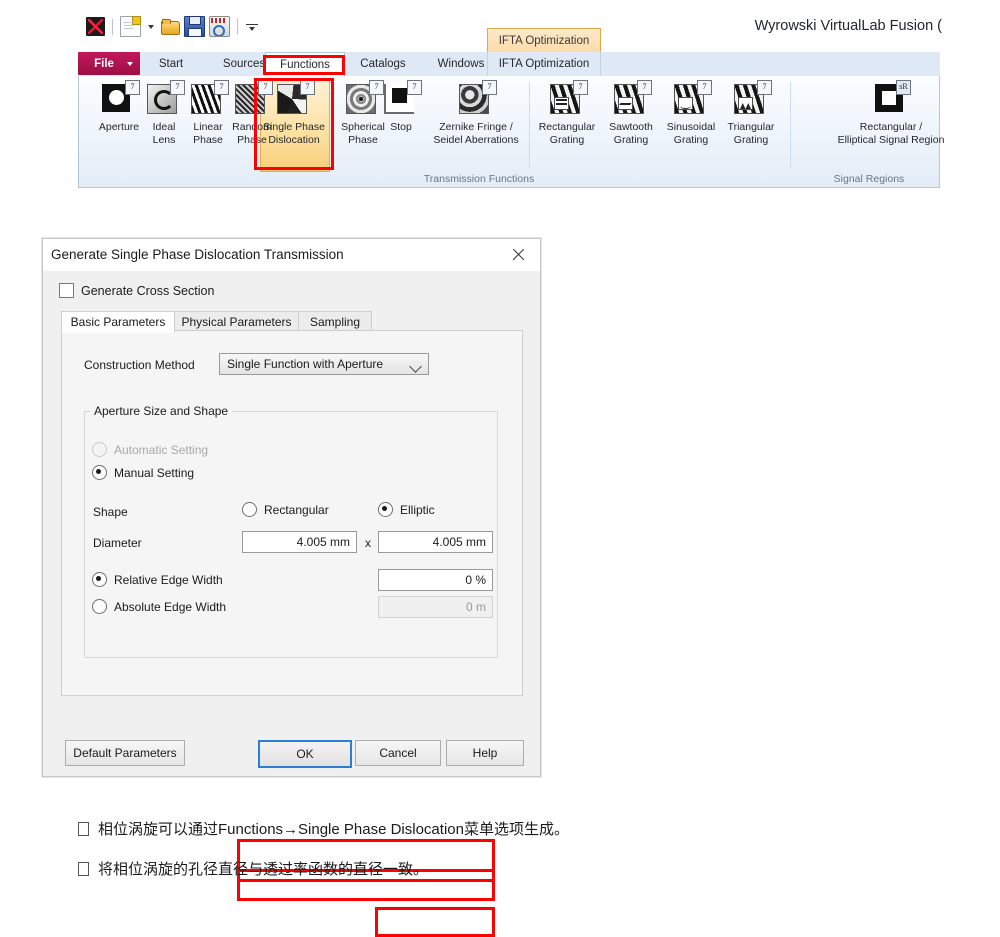 The image size is (1000, 937). Describe the element at coordinates (476, 133) in the screenshot. I see `ribbon-button-label: Zernike Fringe / Seidel Aberrations` at that location.